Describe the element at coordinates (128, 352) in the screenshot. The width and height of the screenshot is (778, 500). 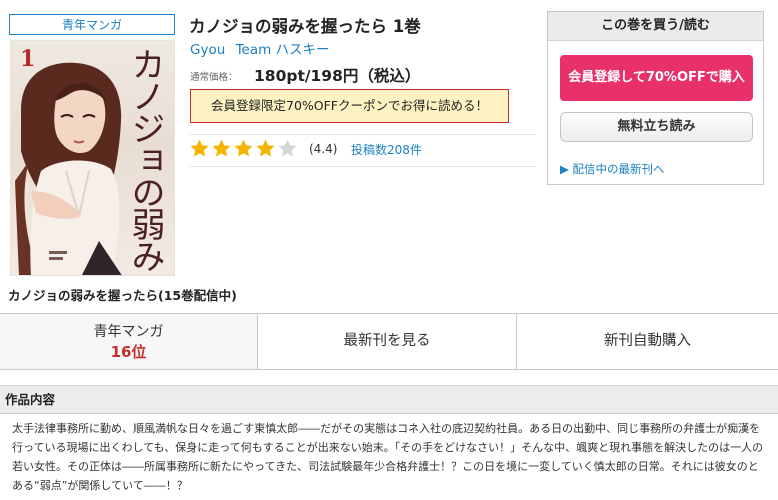
I see `ranking-value: 16位` at that location.